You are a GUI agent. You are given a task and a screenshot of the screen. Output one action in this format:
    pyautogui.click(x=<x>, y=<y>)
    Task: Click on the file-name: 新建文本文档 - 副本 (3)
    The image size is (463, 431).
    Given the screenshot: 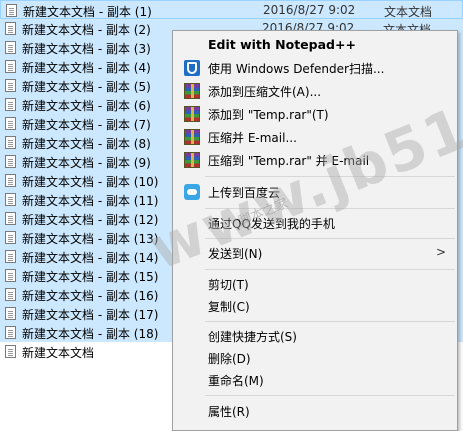 What is the action you would take?
    pyautogui.click(x=86, y=49)
    